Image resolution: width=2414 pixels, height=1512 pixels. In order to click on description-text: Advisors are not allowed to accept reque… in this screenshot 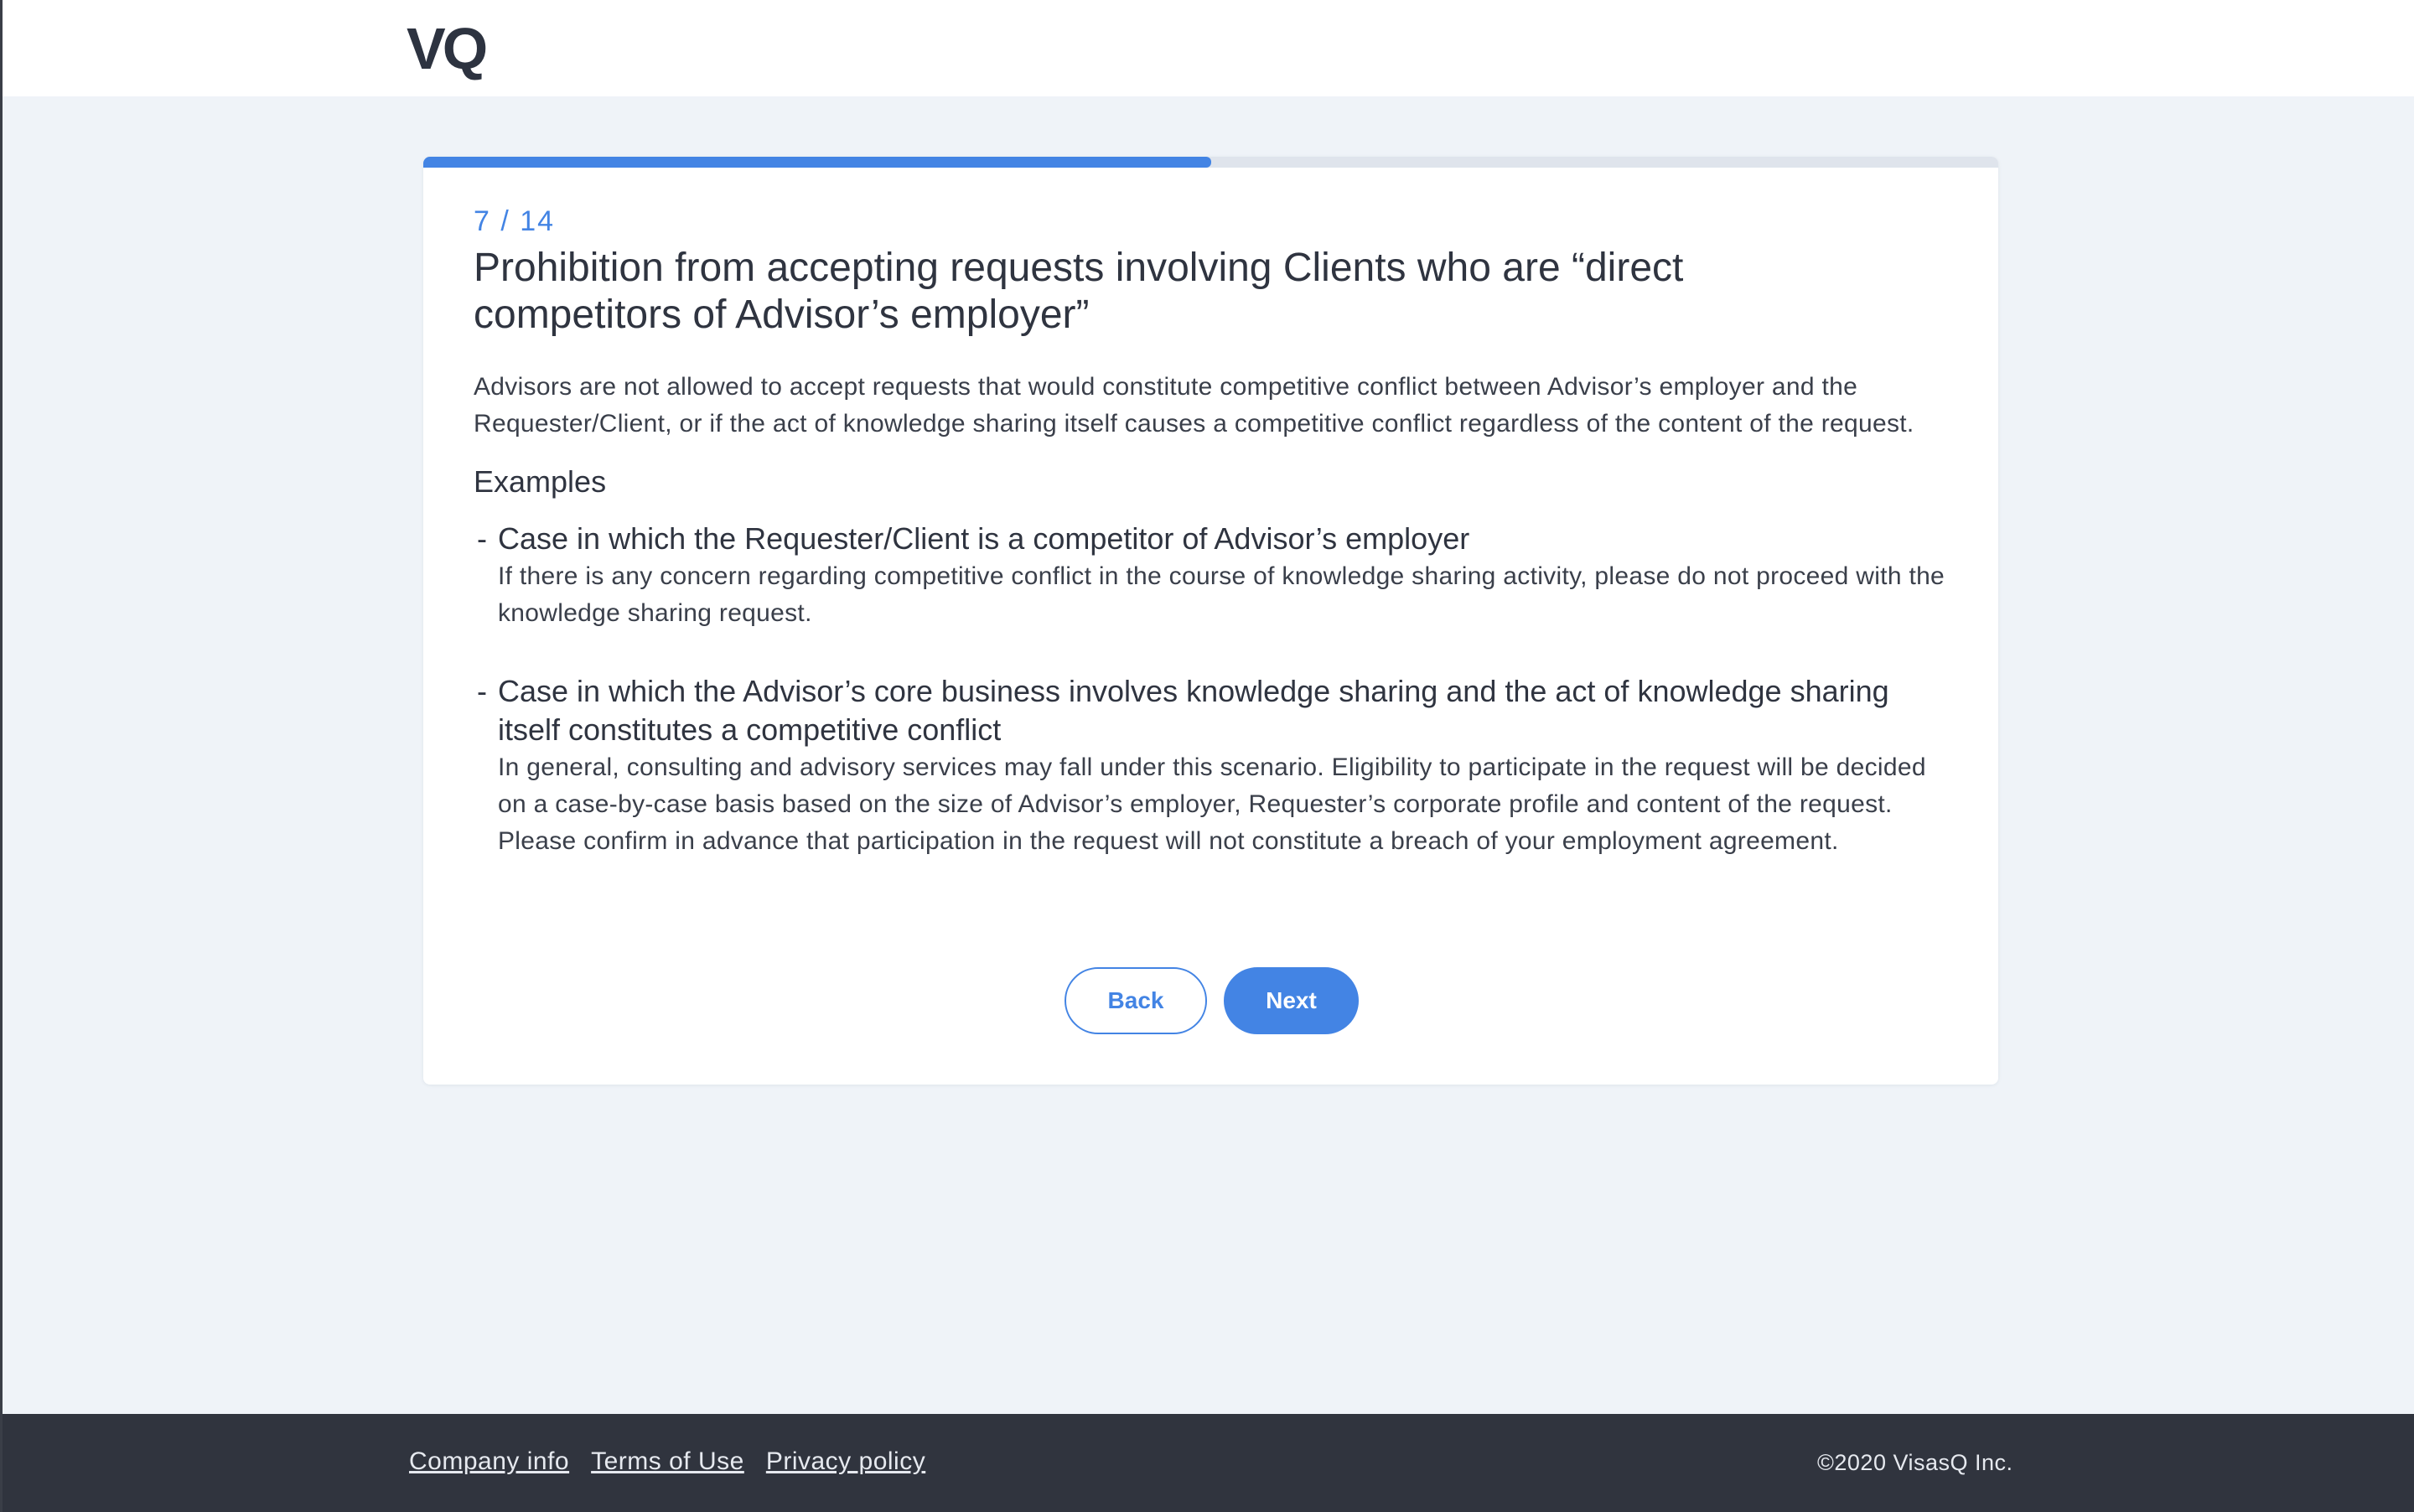, I will do `click(1194, 405)`.